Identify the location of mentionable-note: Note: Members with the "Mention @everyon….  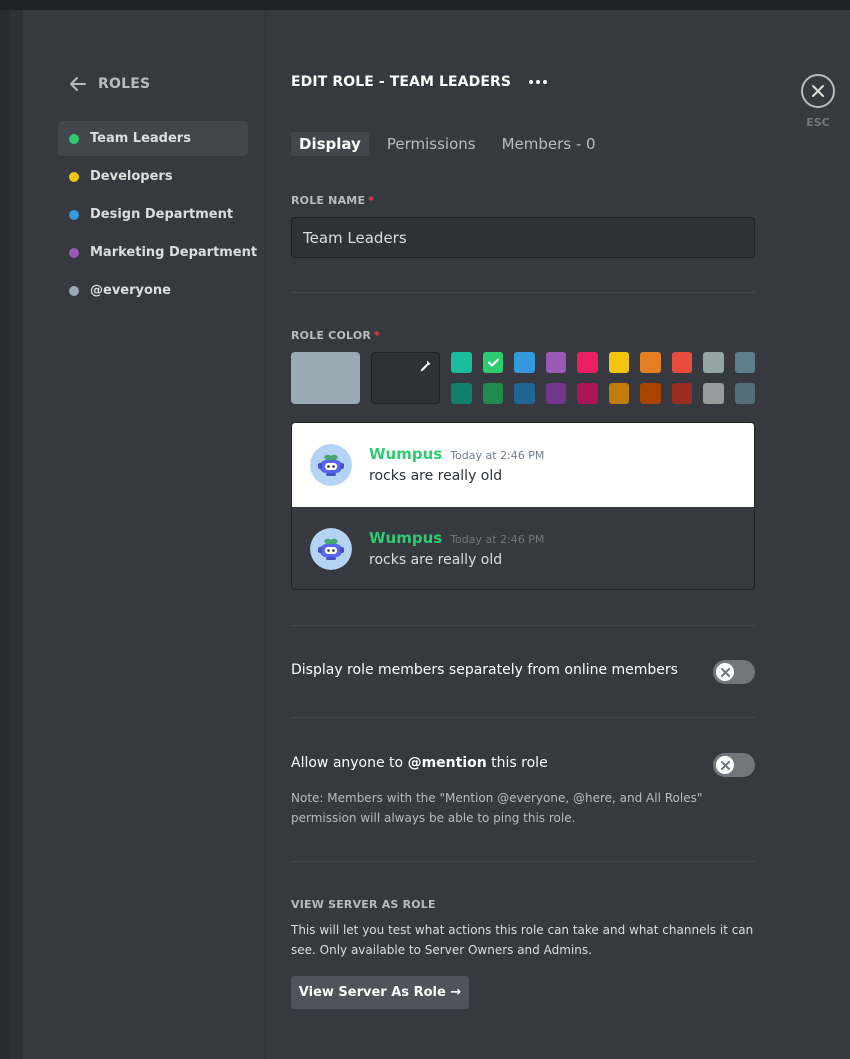
(497, 808).